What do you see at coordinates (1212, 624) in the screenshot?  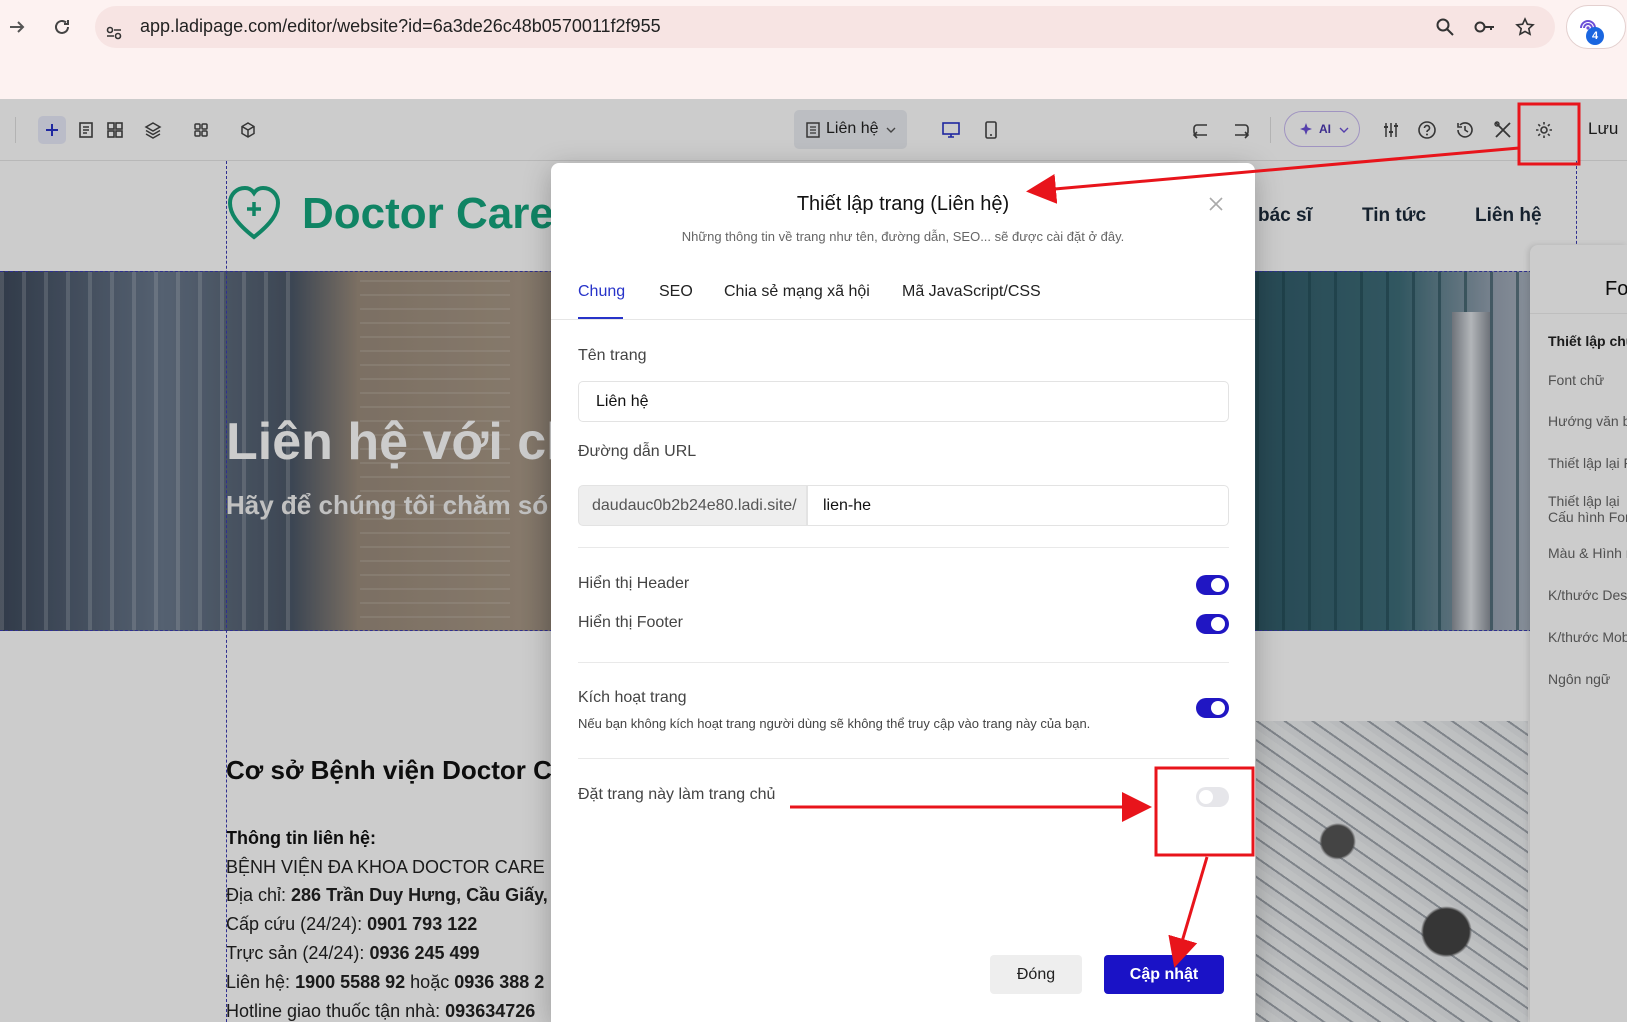 I see `show-footer-toggle` at bounding box center [1212, 624].